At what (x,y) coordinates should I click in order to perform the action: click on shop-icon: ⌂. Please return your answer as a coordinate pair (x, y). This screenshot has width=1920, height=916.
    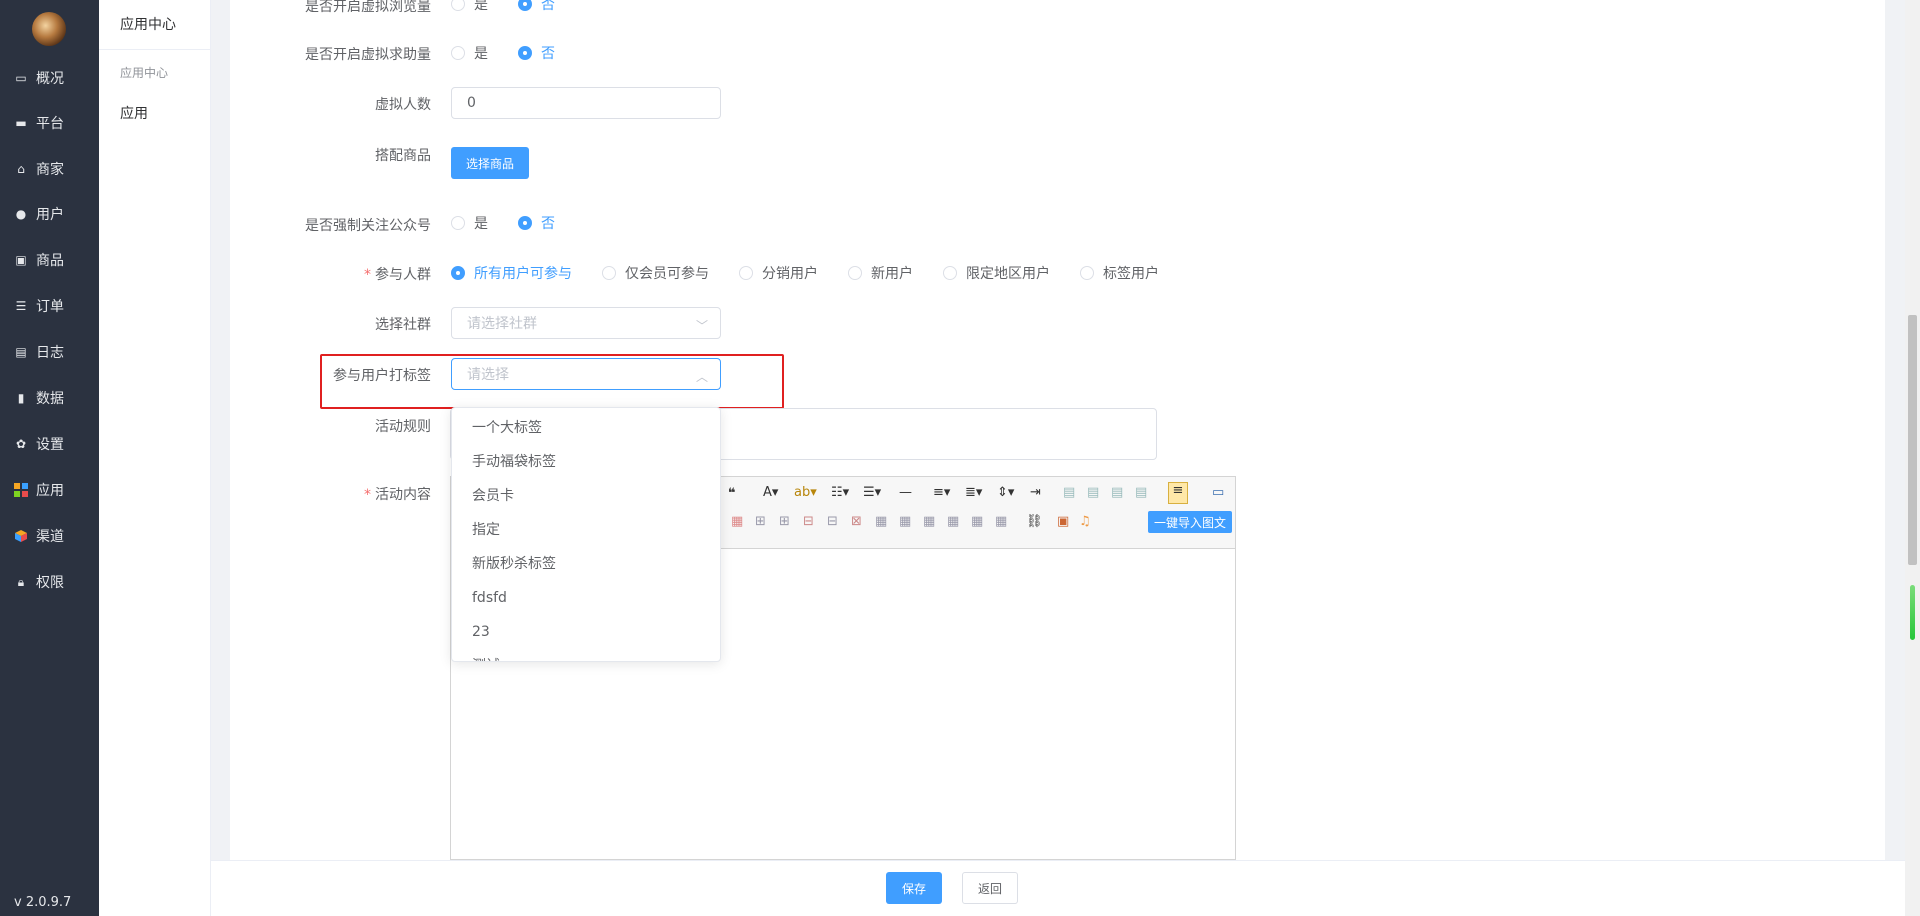
    Looking at the image, I should click on (21, 169).